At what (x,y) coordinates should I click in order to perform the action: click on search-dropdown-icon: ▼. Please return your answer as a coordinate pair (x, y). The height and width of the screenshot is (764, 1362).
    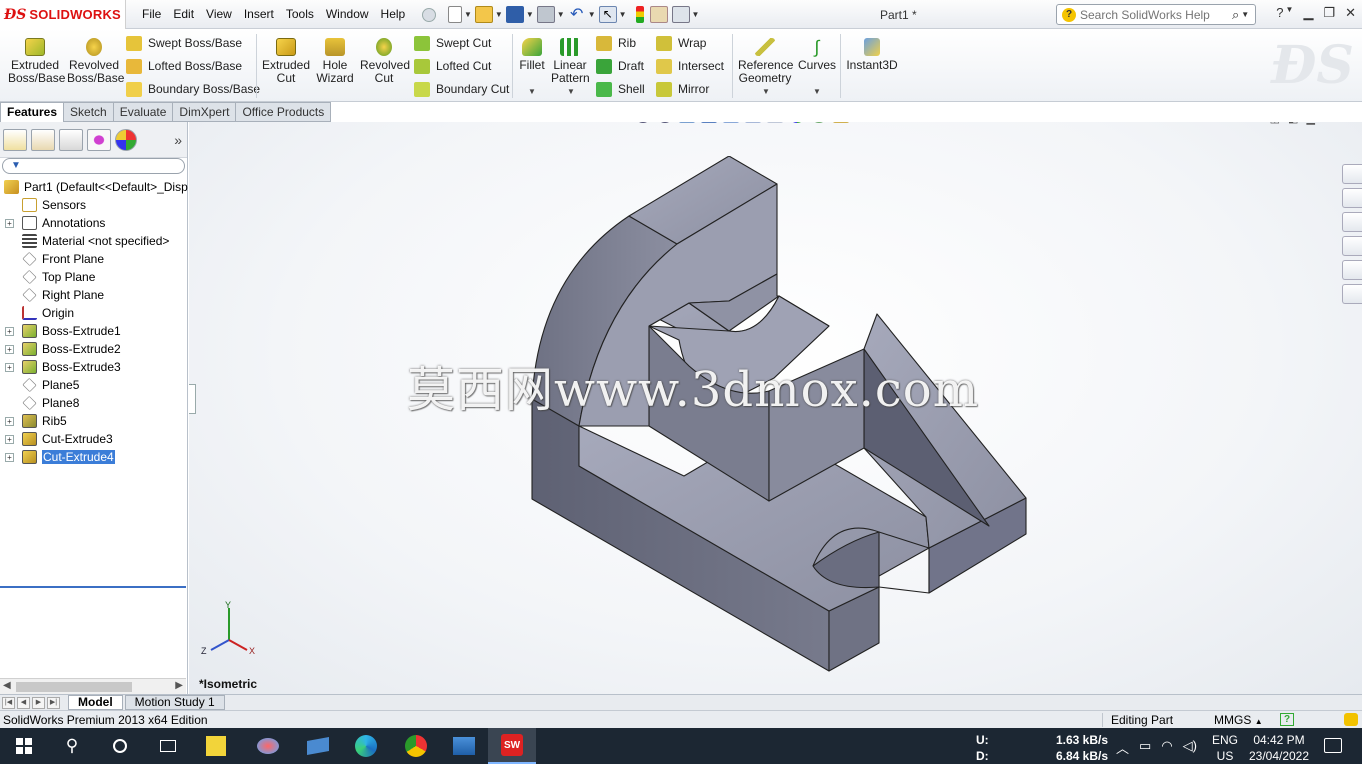
    Looking at the image, I should click on (1245, 14).